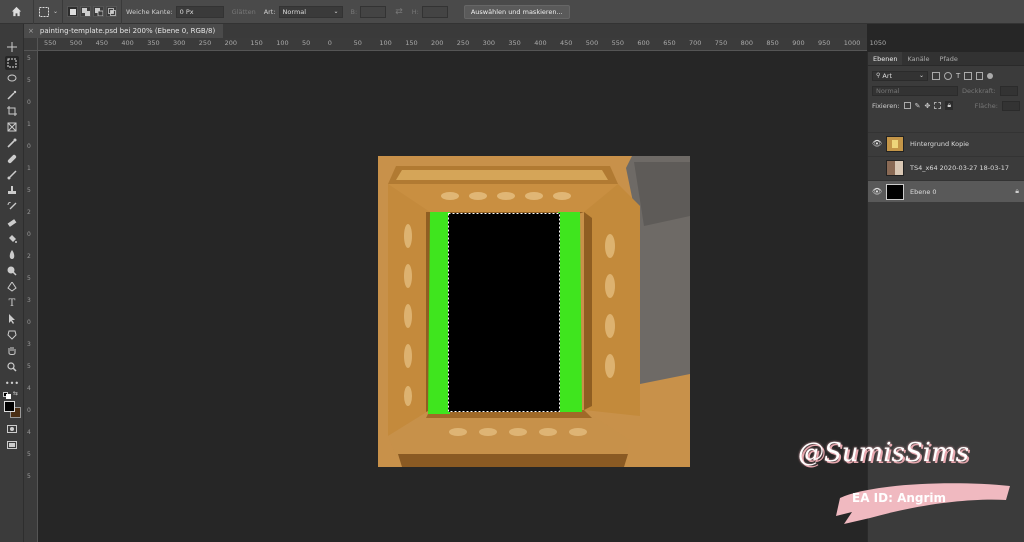 This screenshot has width=1024, height=542. I want to click on quick-mask-button, so click(12, 429).